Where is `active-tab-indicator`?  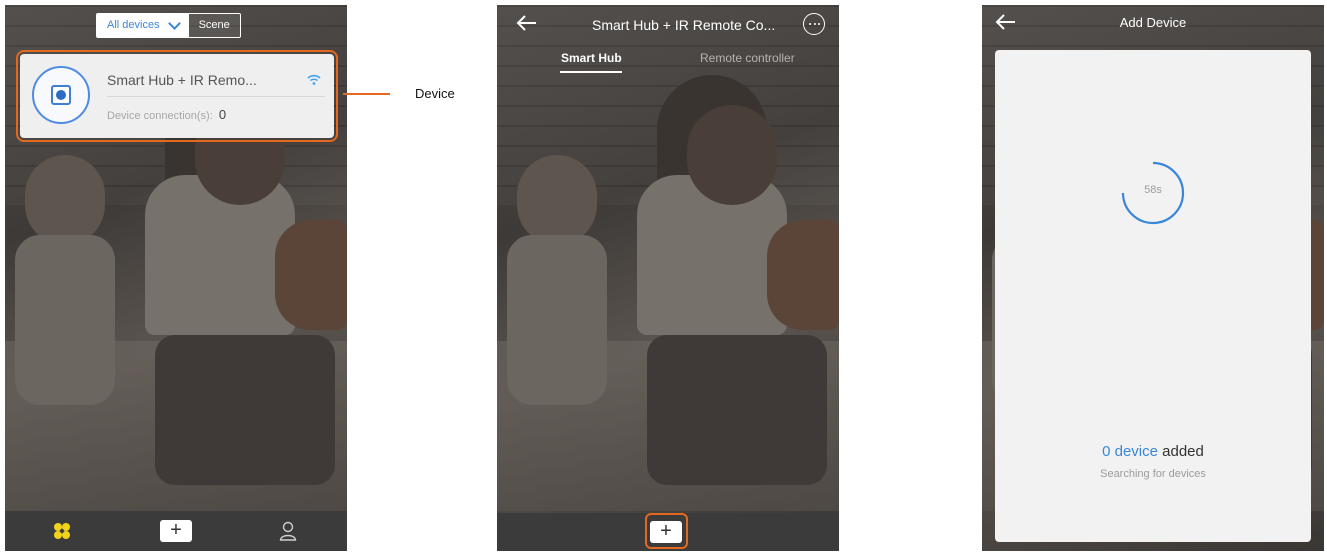 active-tab-indicator is located at coordinates (591, 72).